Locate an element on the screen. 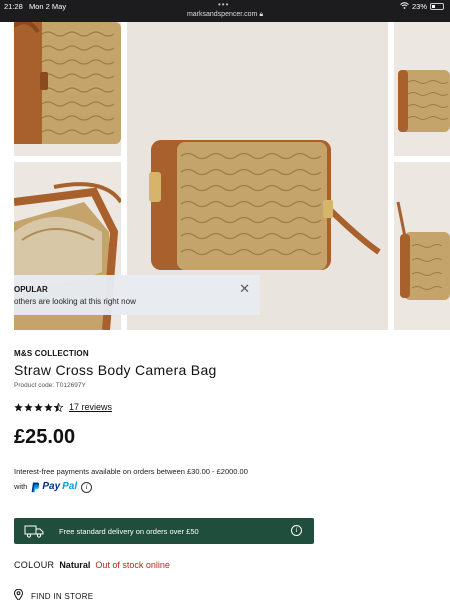  product-title: Straw Cross Body Camera Bag is located at coordinates (115, 370).